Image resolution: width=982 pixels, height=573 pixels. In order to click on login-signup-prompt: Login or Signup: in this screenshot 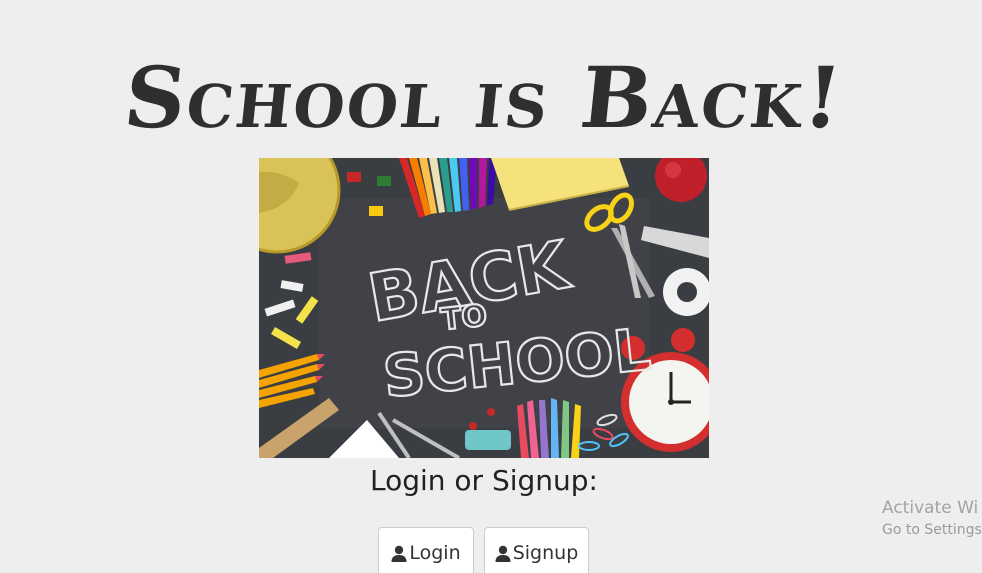, I will do `click(483, 480)`.